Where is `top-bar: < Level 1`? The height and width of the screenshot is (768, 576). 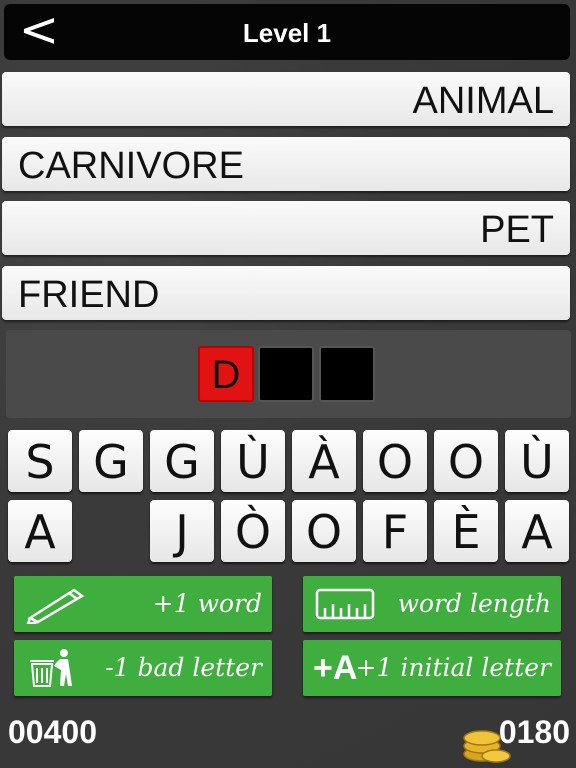
top-bar: < Level 1 is located at coordinates (287, 32).